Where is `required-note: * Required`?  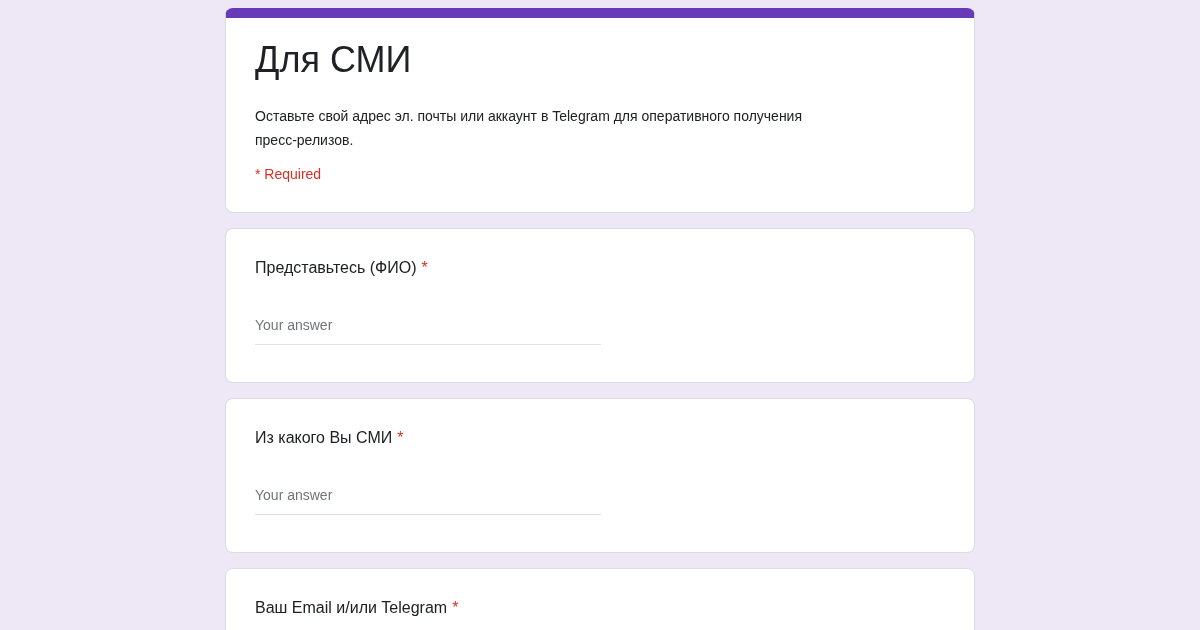
required-note: * Required is located at coordinates (289, 174).